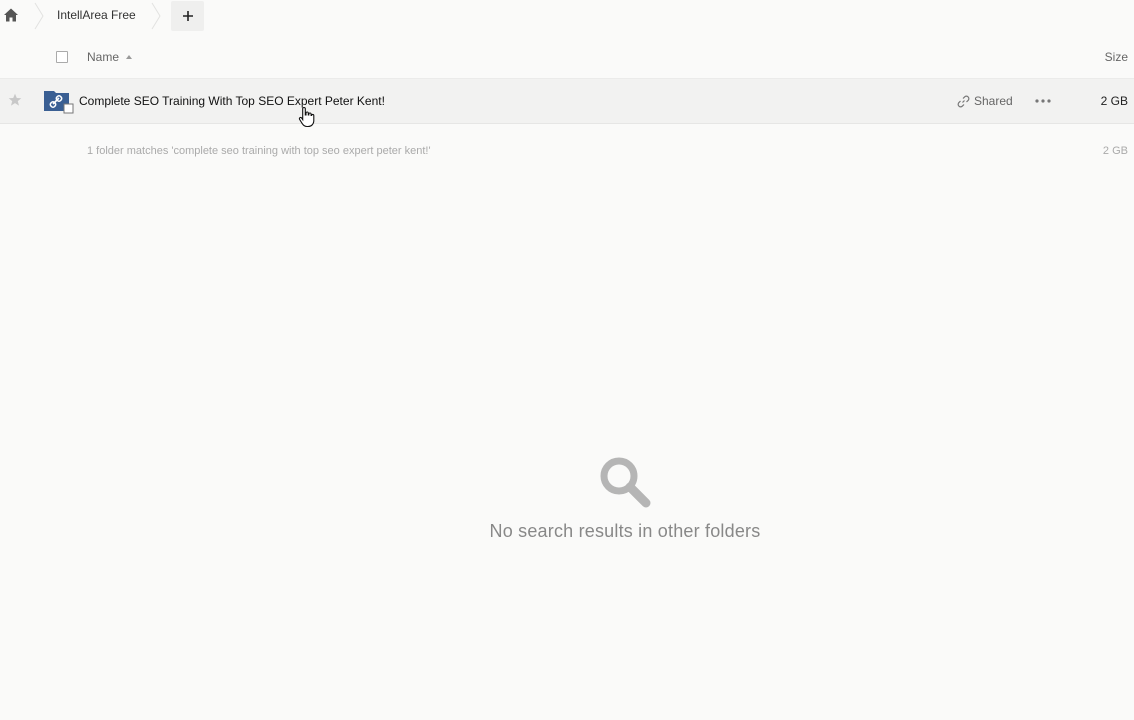 The width and height of the screenshot is (1134, 720). Describe the element at coordinates (625, 531) in the screenshot. I see `empty-state-message: No search results in other folders` at that location.